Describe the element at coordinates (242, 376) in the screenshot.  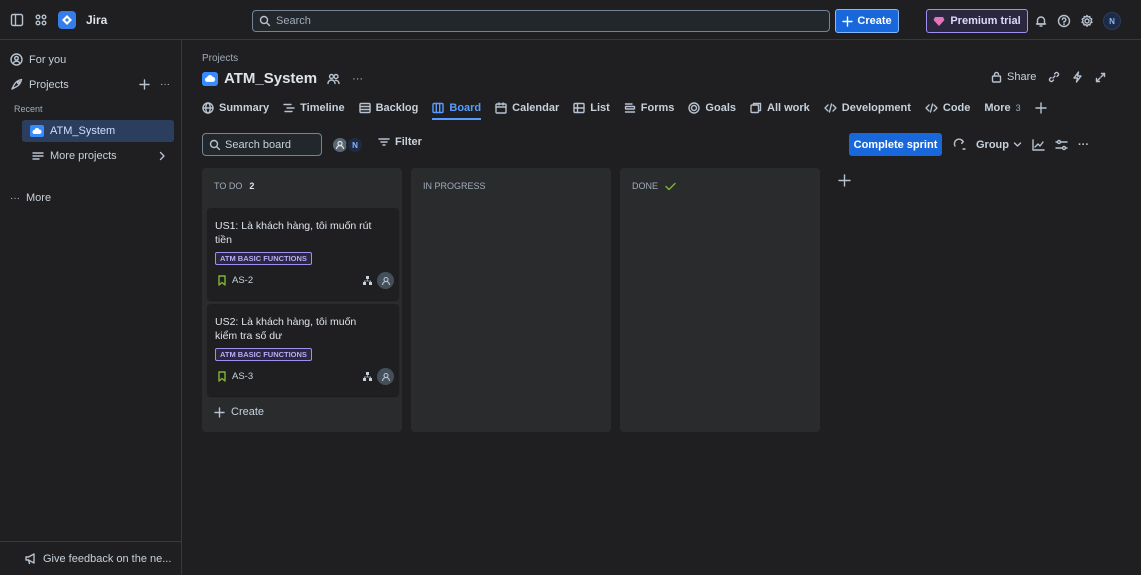
I see `issue-key: AS-3` at that location.